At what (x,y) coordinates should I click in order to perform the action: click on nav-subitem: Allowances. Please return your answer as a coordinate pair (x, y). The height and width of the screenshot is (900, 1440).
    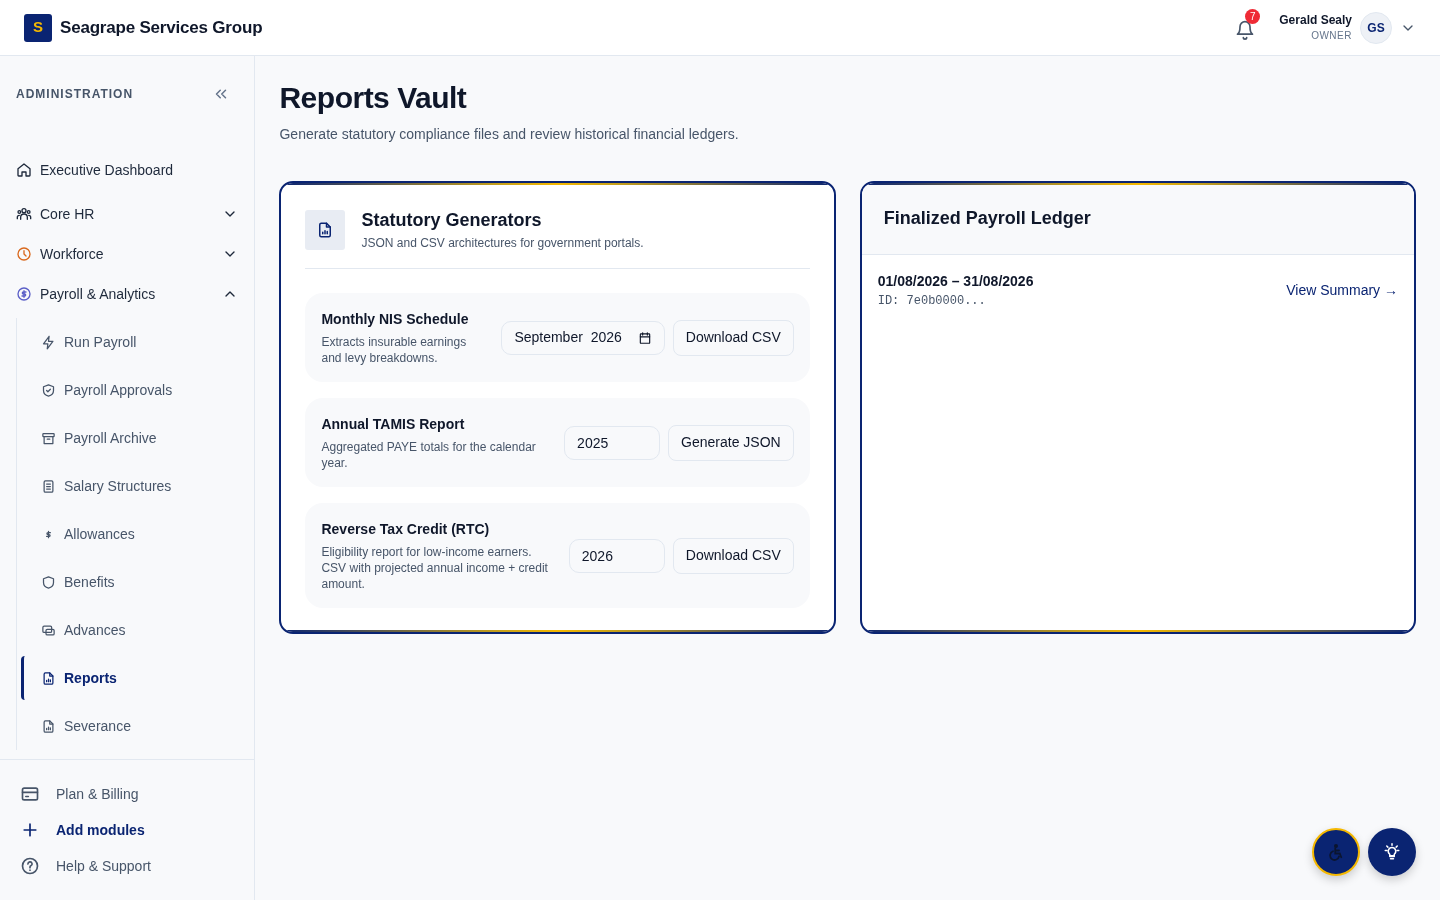
    Looking at the image, I should click on (130, 534).